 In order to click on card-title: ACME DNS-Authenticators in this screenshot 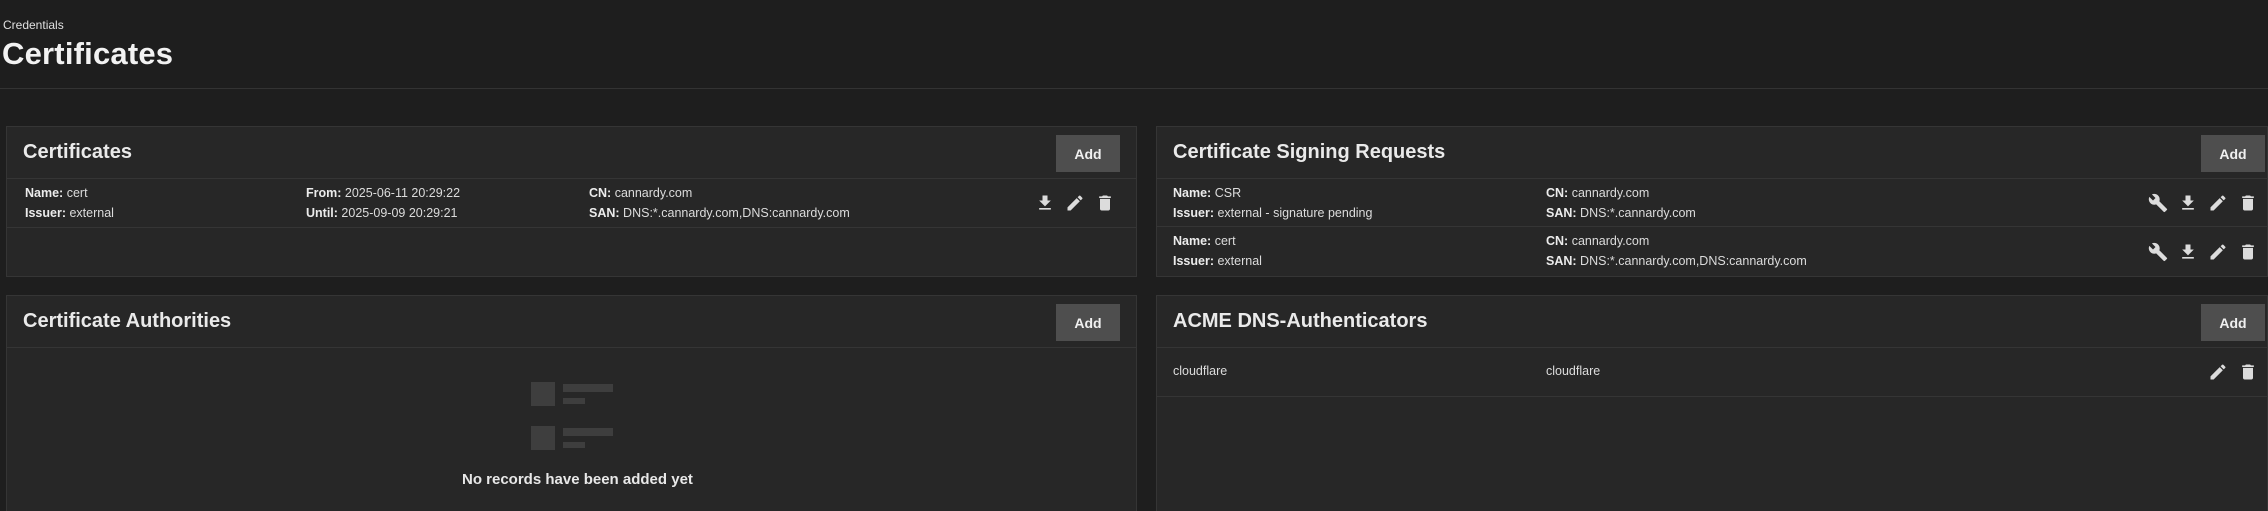, I will do `click(1300, 321)`.